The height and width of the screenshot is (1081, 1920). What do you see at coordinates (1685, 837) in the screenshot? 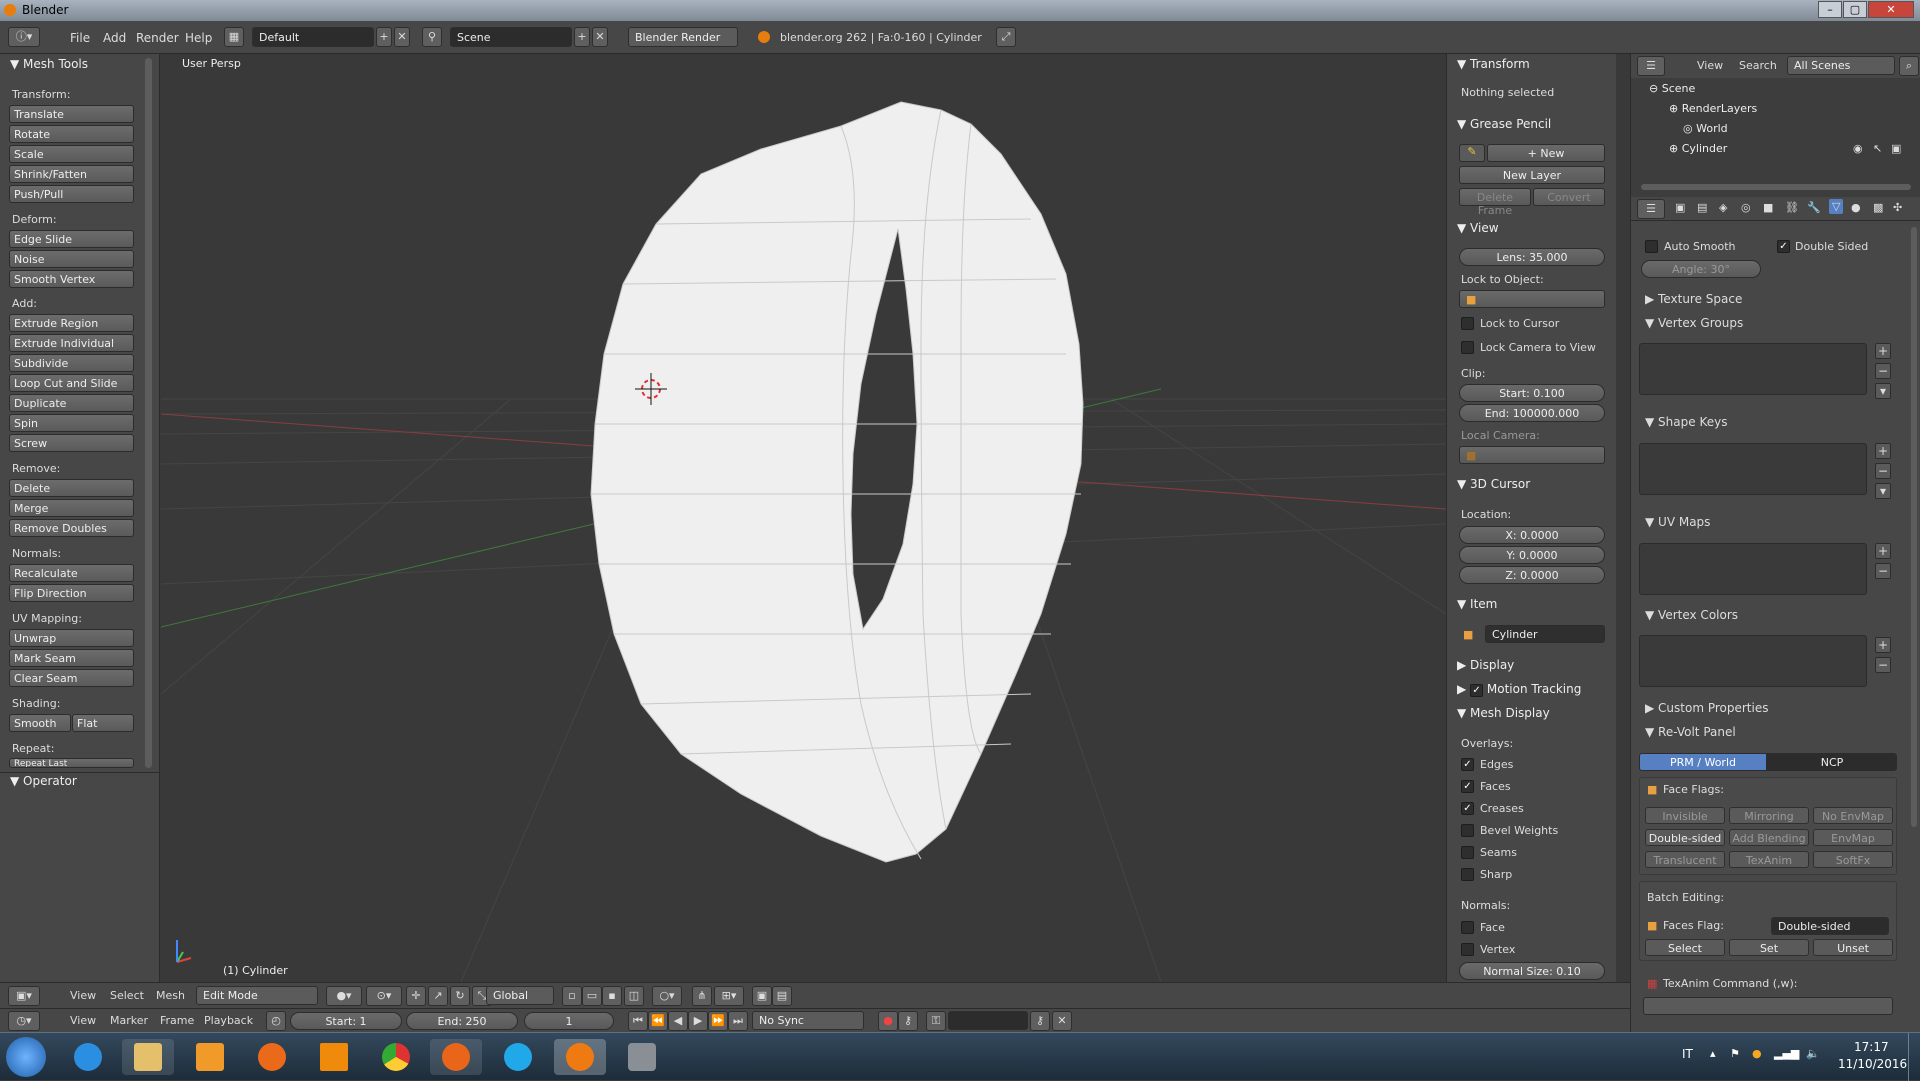
I see `flag-double-sided-button: Double-sided` at bounding box center [1685, 837].